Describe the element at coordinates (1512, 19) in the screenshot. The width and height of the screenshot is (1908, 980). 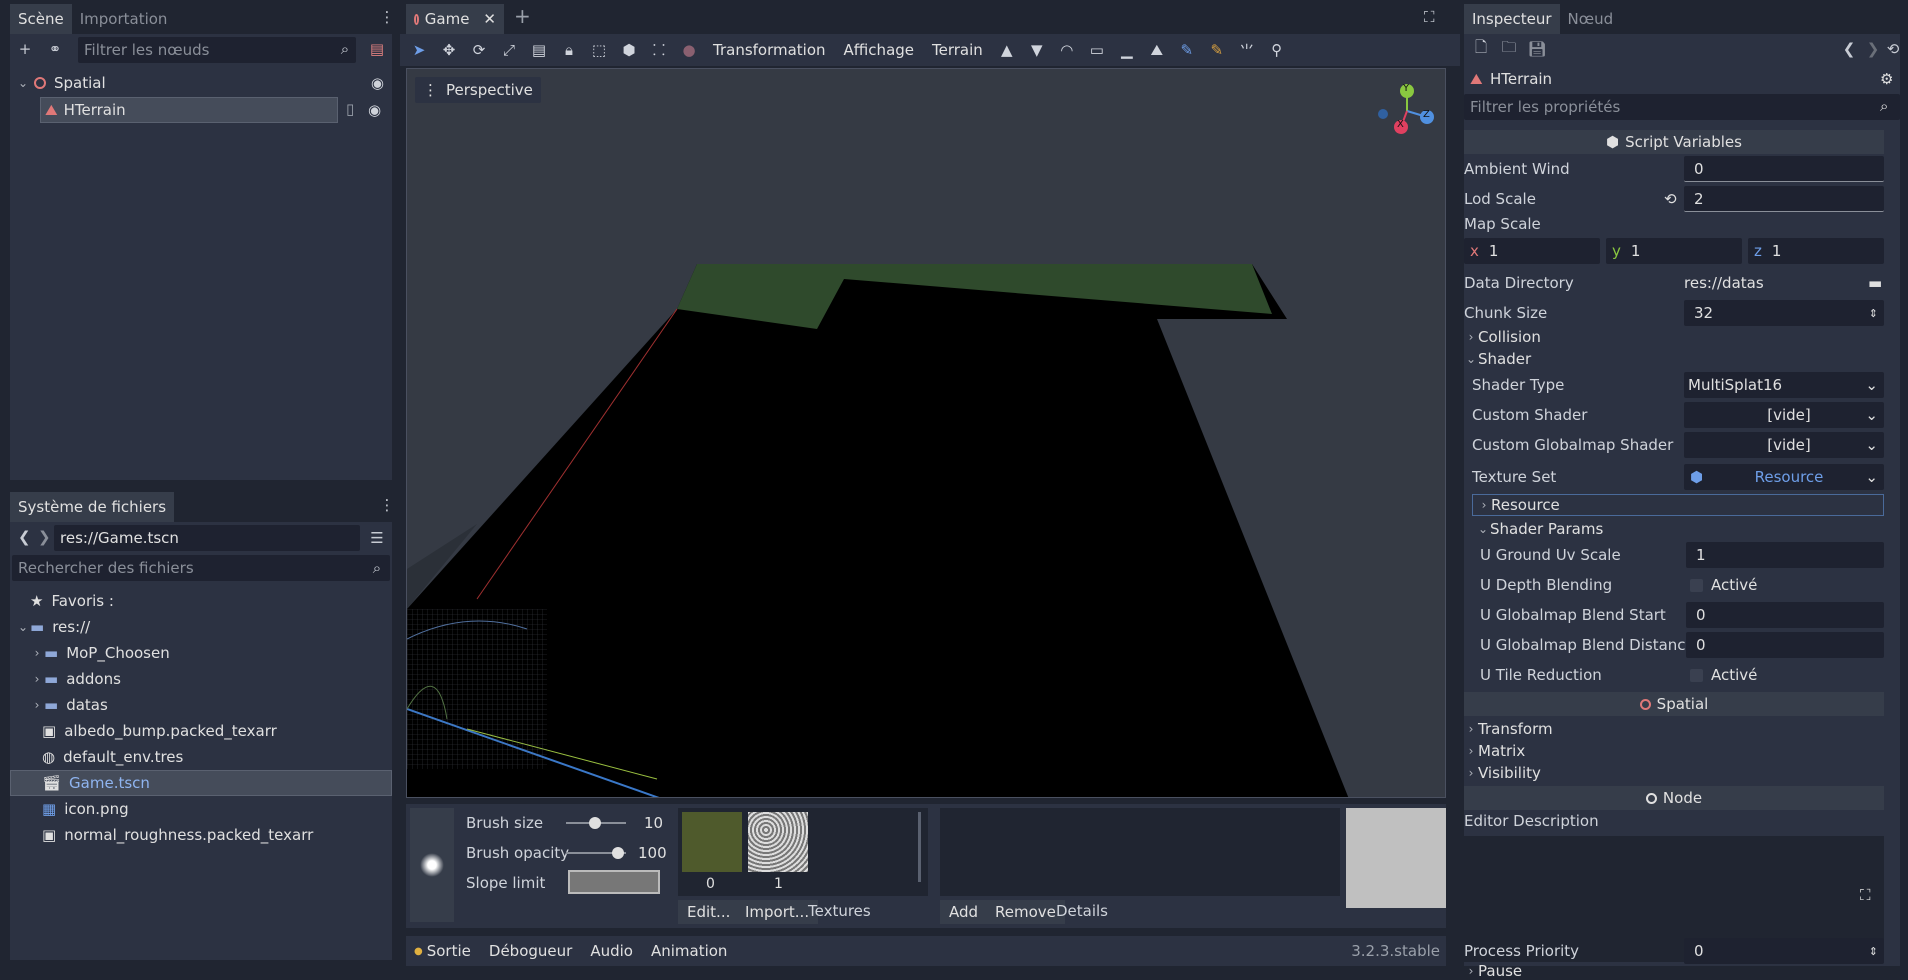
I see `tab-inspector: Inspecteur` at that location.